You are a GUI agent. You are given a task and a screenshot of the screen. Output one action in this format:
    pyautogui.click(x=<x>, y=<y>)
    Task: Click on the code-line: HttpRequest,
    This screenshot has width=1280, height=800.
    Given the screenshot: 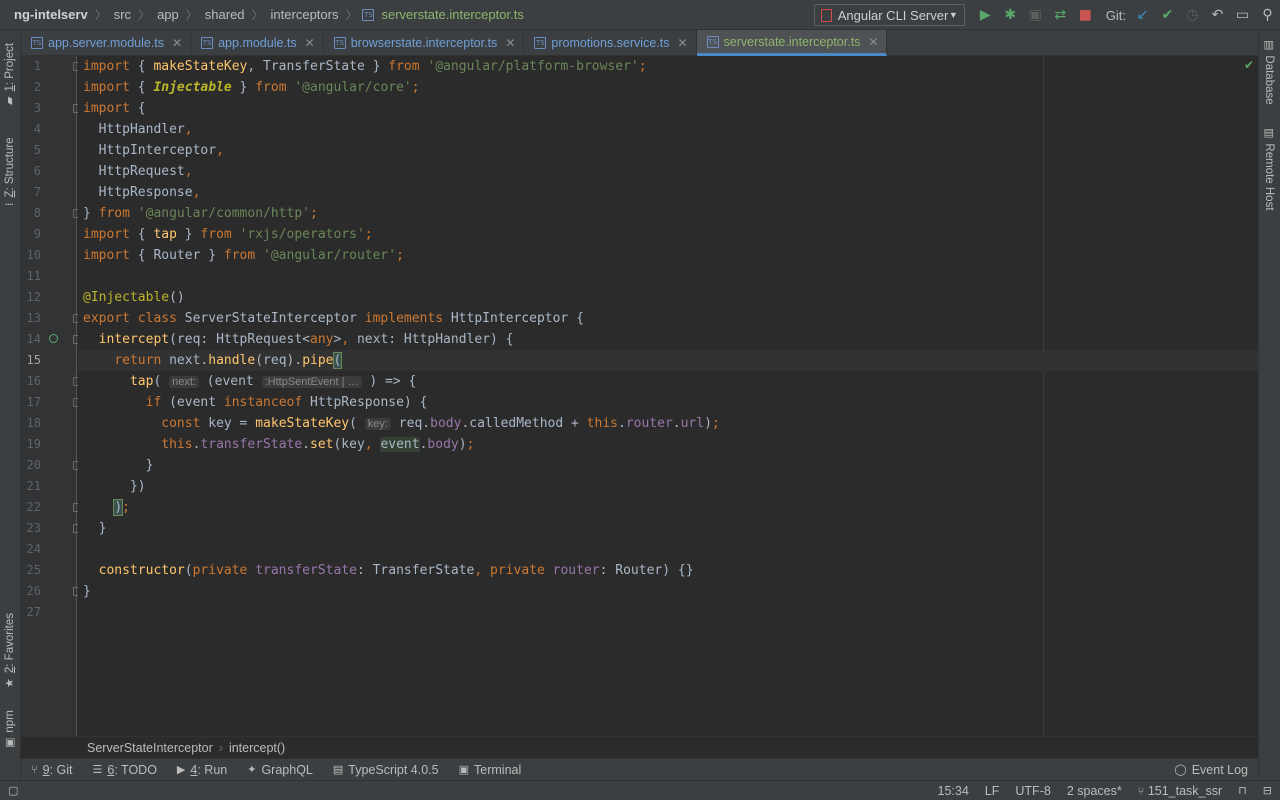 What is the action you would take?
    pyautogui.click(x=668, y=171)
    